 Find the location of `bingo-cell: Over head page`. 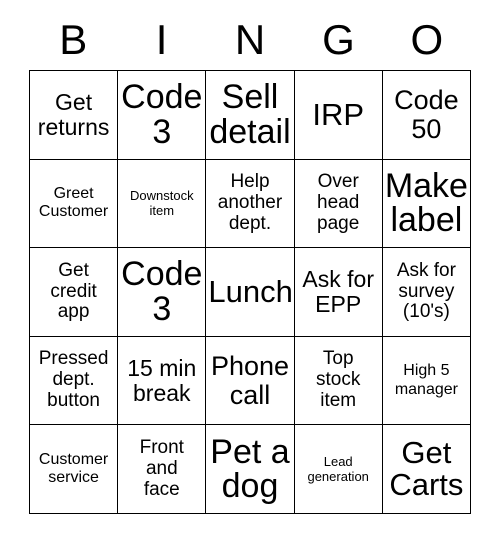

bingo-cell: Over head page is located at coordinates (338, 204).